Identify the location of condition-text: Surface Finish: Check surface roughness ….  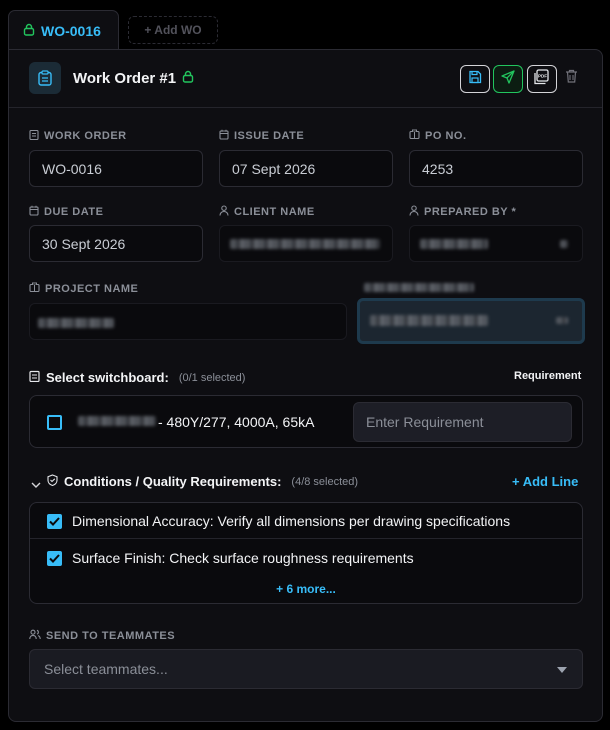
(243, 558).